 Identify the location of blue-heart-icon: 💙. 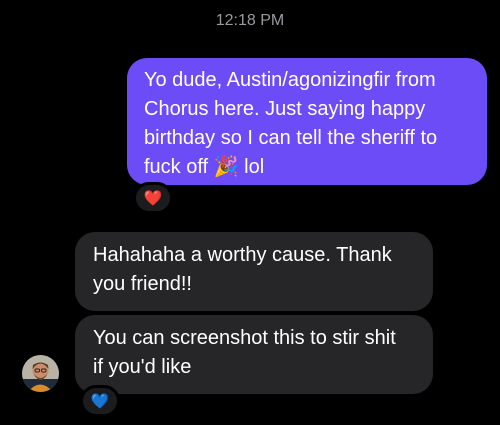
(100, 401).